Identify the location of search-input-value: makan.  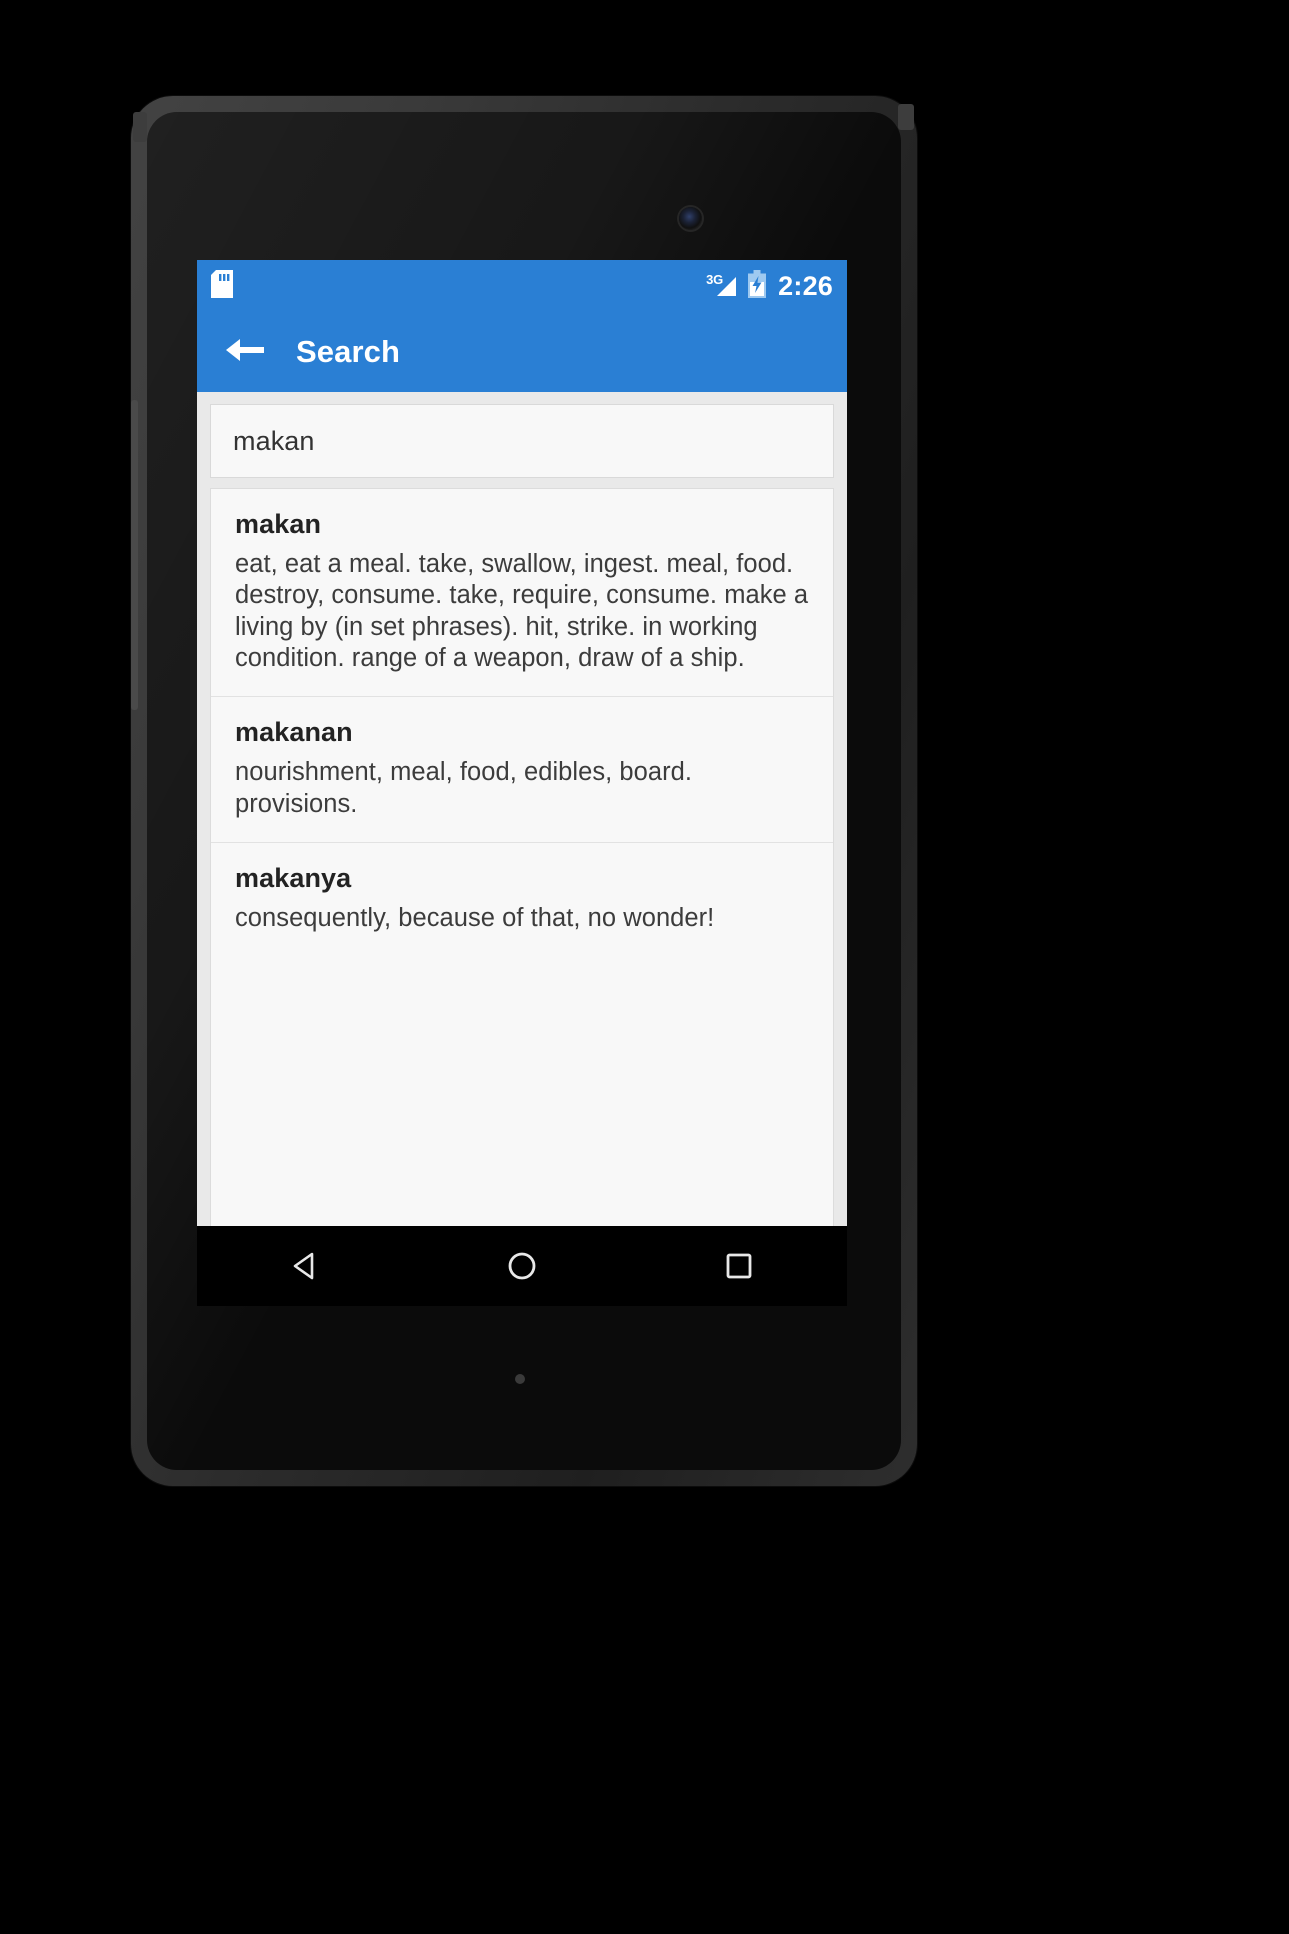
(274, 440).